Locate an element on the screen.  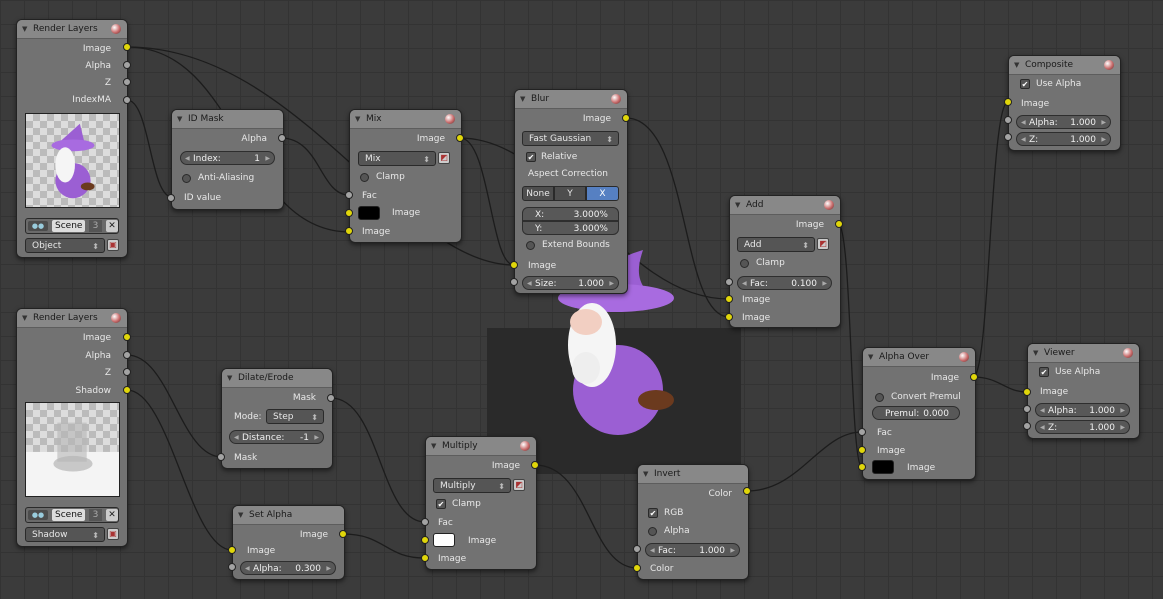
socket-dilate-mask-in is located at coordinates (221, 457).